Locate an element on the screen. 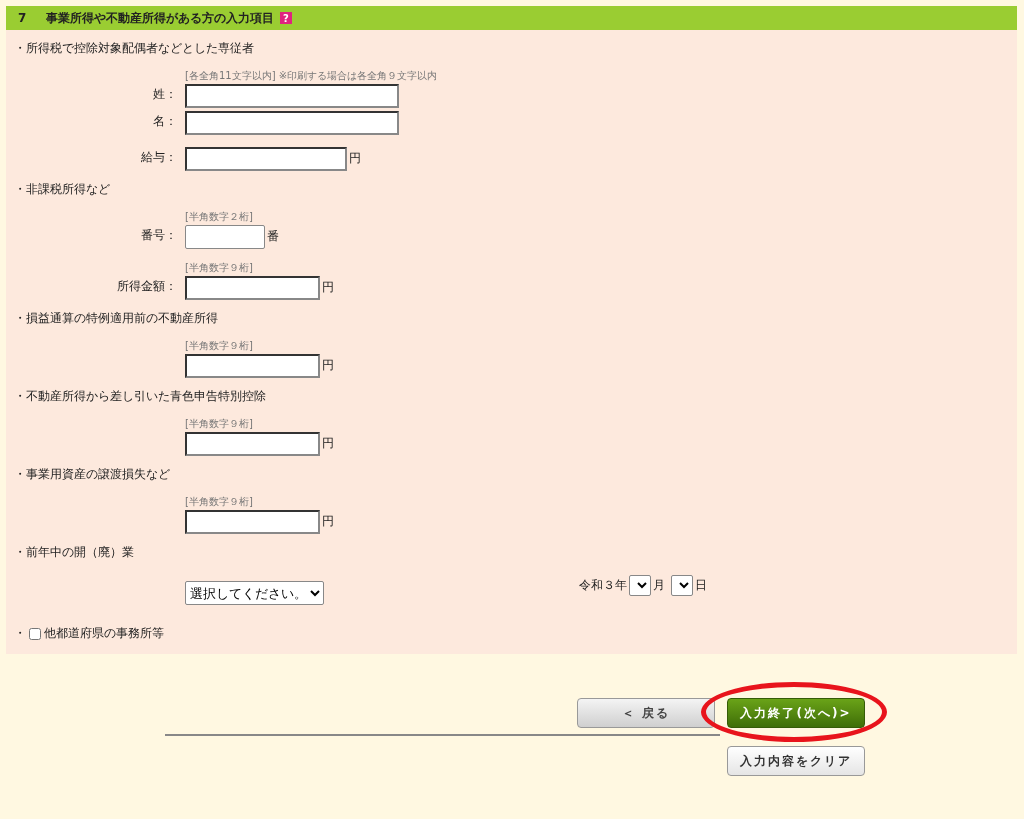 The image size is (1024, 819). day-label: 日 is located at coordinates (701, 585).